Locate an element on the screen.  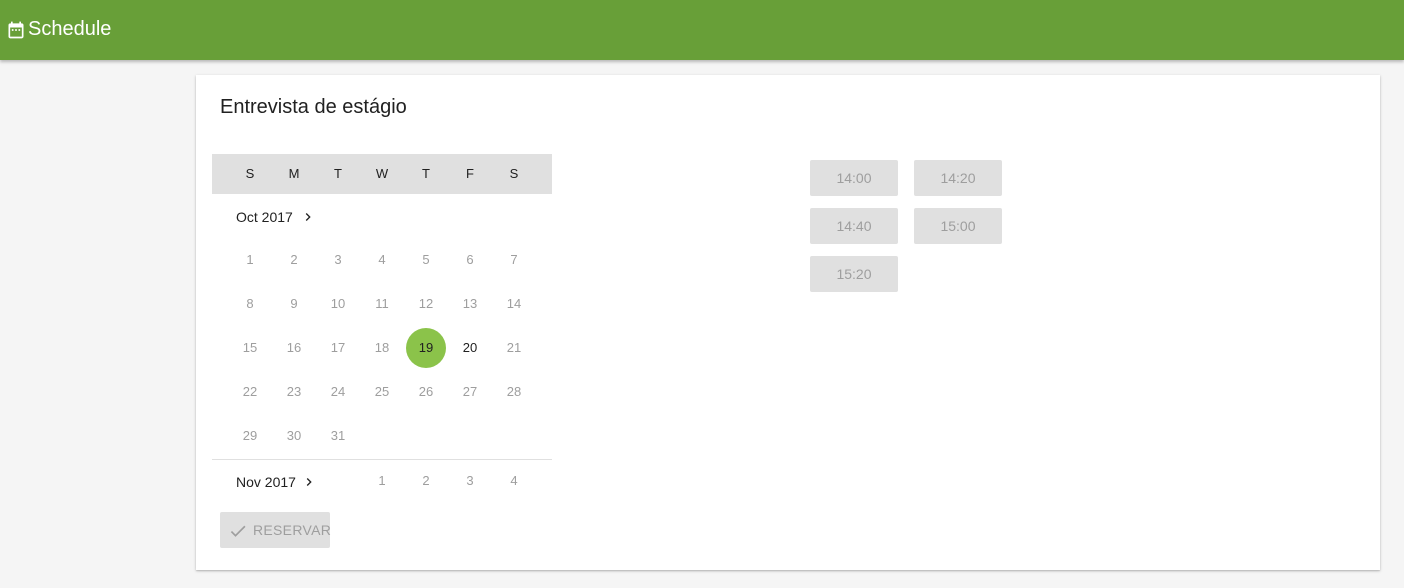
day-cell: 29 is located at coordinates (250, 435).